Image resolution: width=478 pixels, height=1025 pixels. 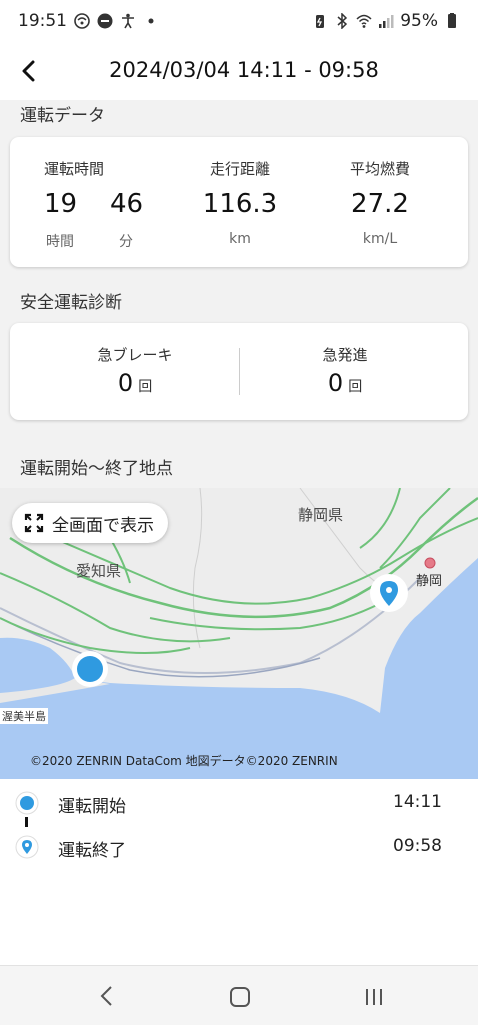 I want to click on hard-brake-count-row: 0 回, so click(x=135, y=383).